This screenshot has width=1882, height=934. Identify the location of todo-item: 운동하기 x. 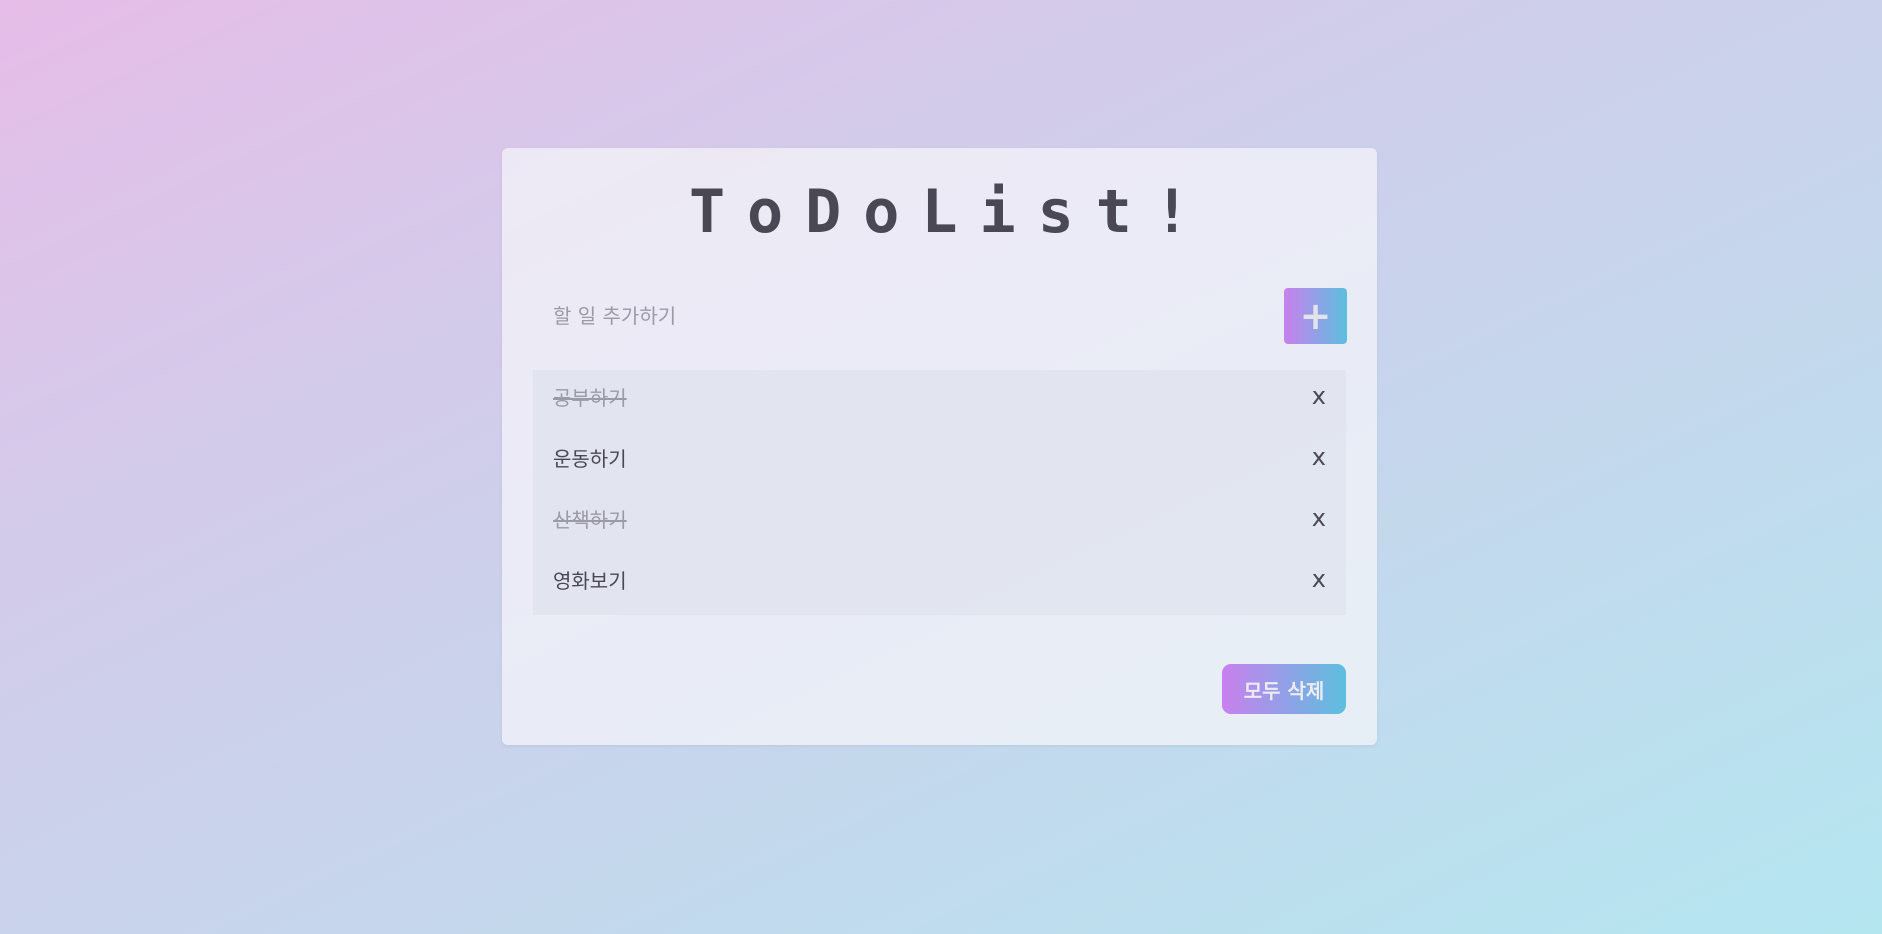
(939, 461).